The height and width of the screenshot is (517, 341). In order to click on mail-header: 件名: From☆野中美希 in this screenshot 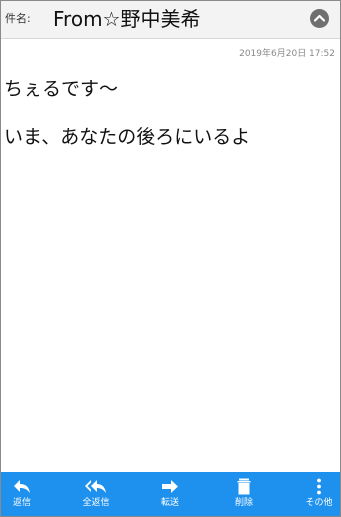, I will do `click(170, 20)`.